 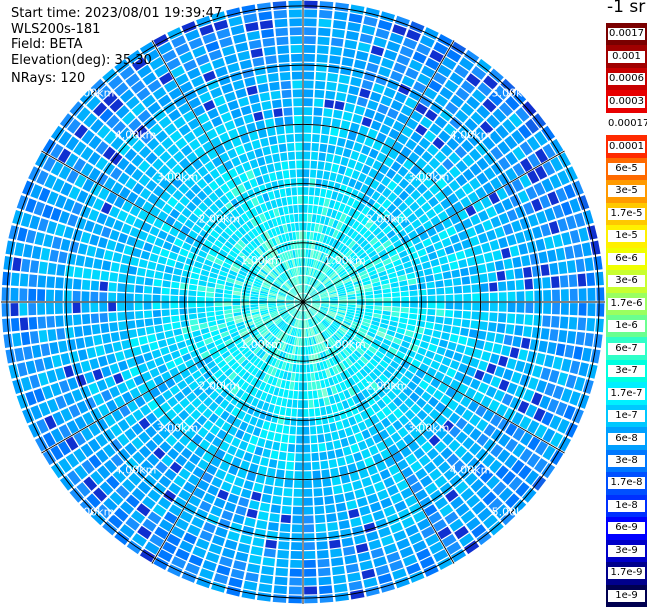 What do you see at coordinates (471, 135) in the screenshot?
I see `range-label: 4.00km` at bounding box center [471, 135].